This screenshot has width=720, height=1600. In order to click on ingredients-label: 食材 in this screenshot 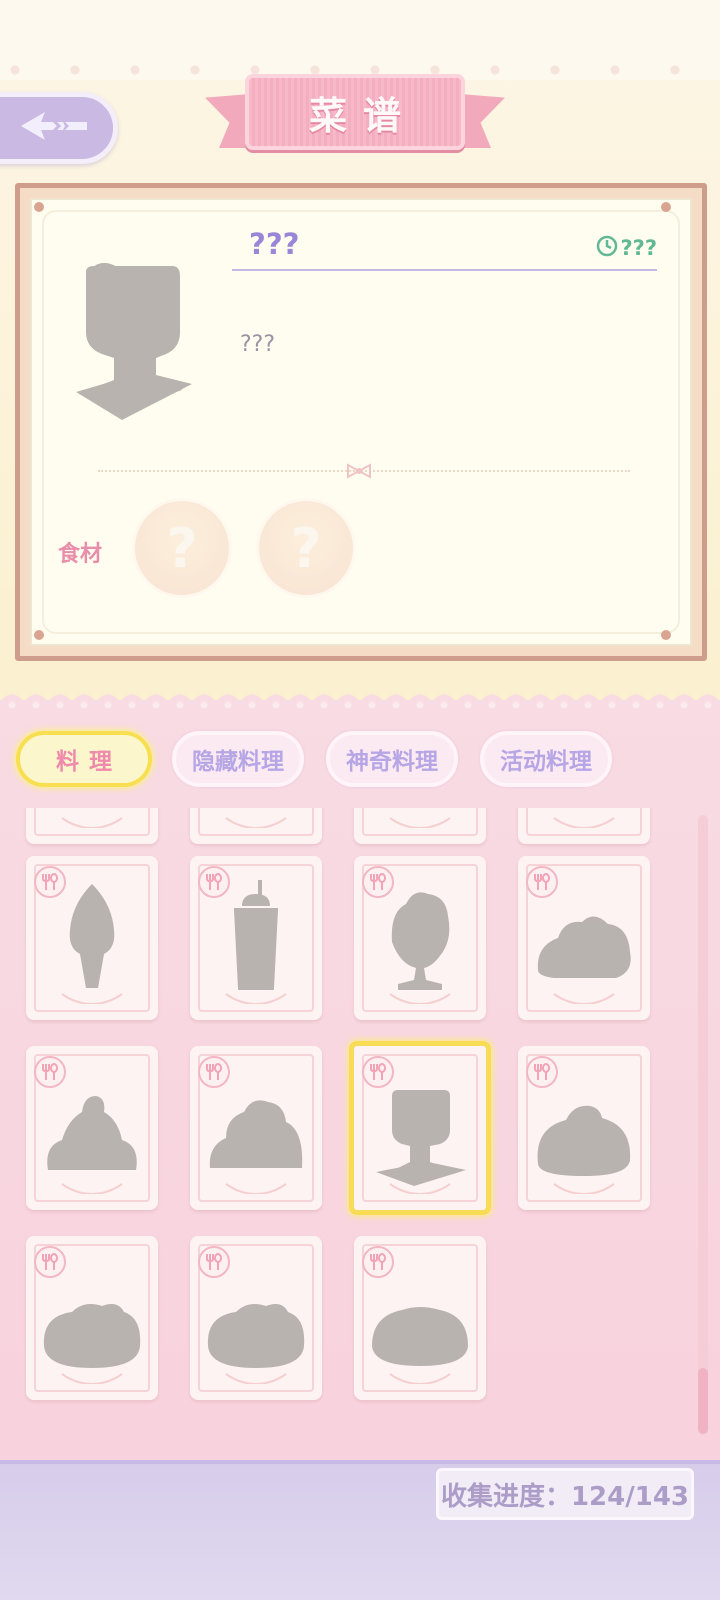, I will do `click(80, 554)`.